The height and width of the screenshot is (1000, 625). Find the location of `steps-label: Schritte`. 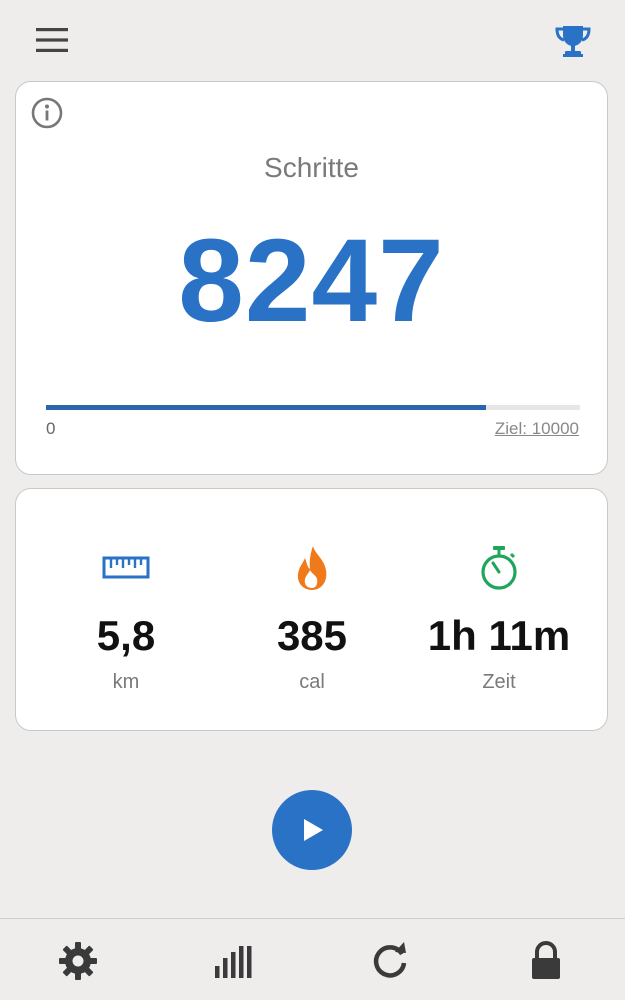

steps-label: Schritte is located at coordinates (311, 167).